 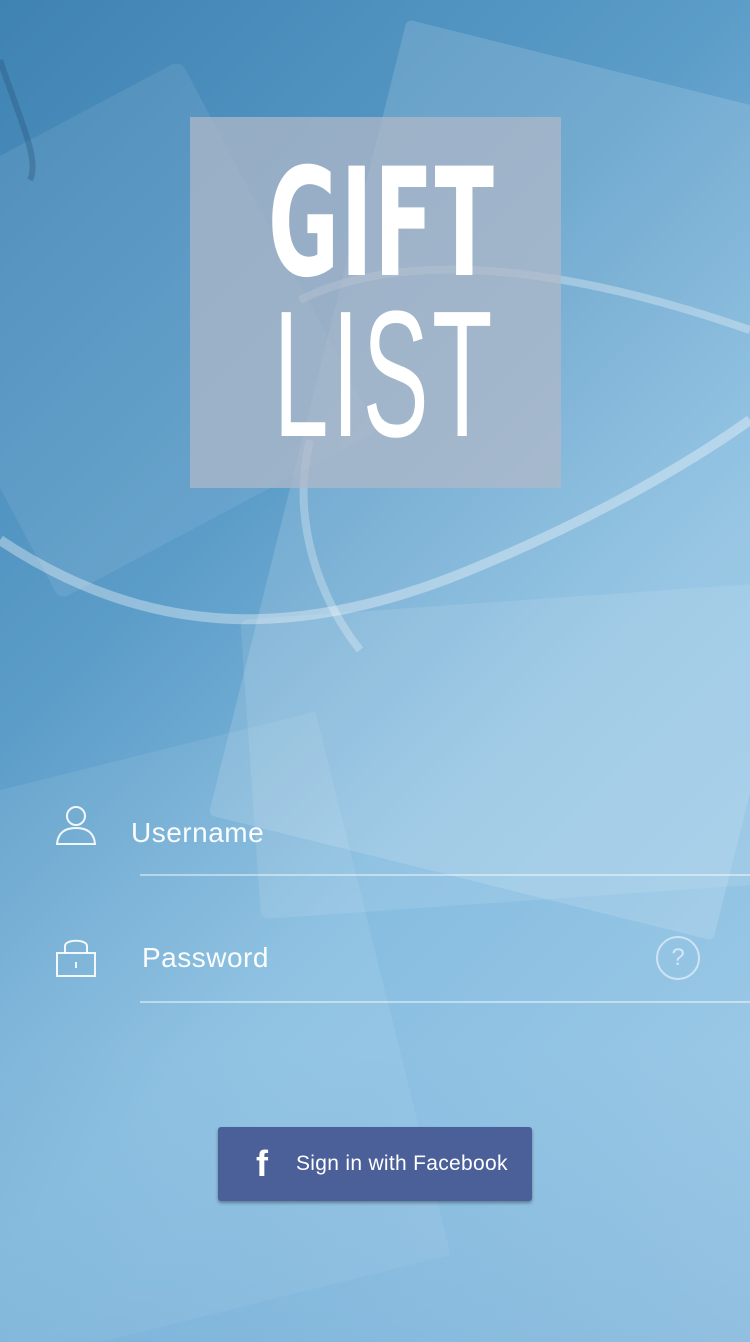 I want to click on lock-icon, so click(x=76, y=958).